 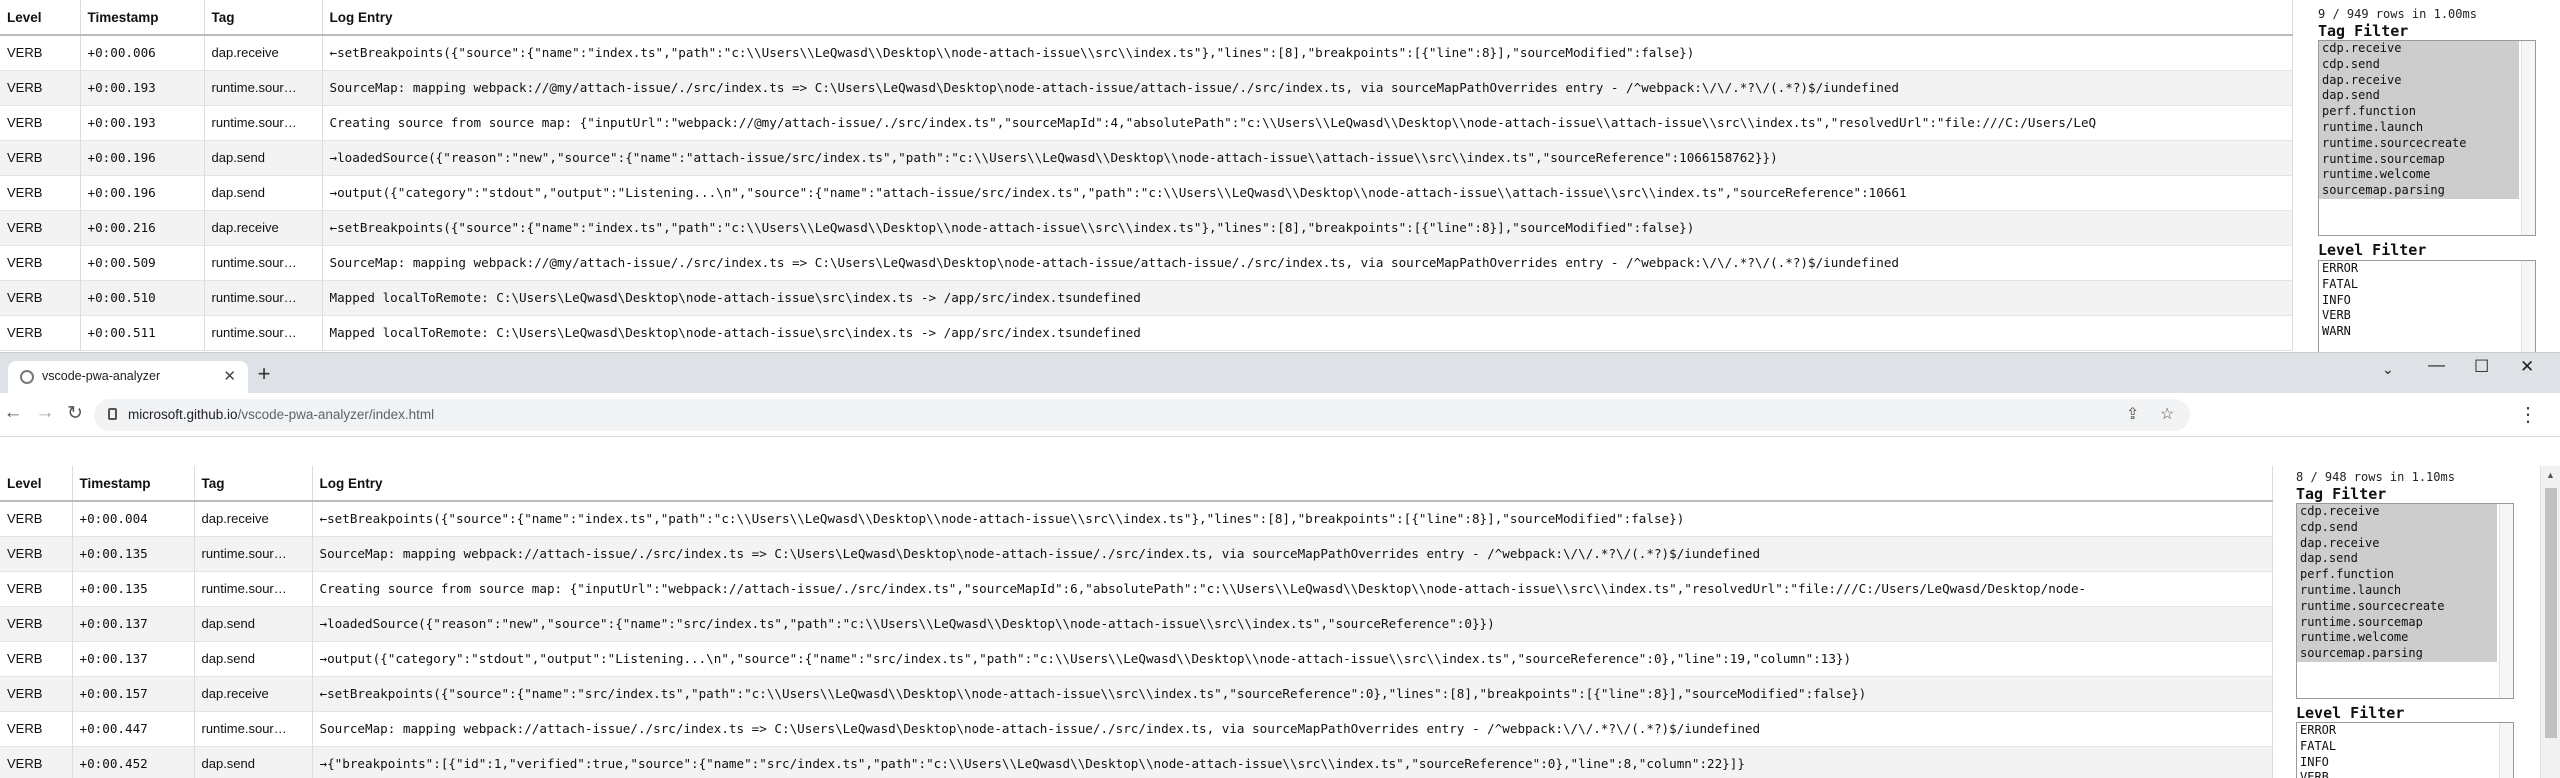 I want to click on close-window-icon: ✕, so click(x=2527, y=367).